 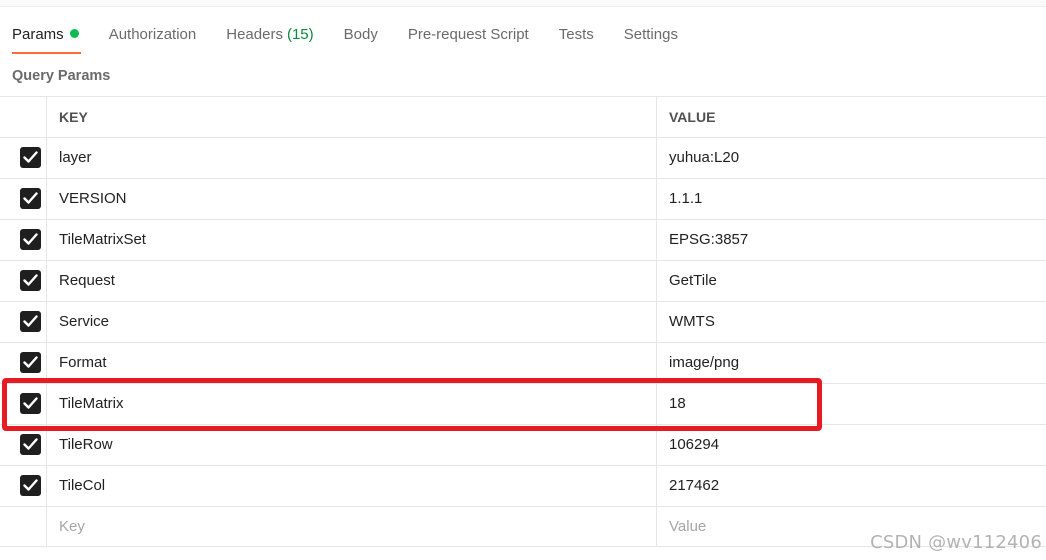 I want to click on table-row: TileMatrixSet EPSG:3857, so click(x=523, y=239).